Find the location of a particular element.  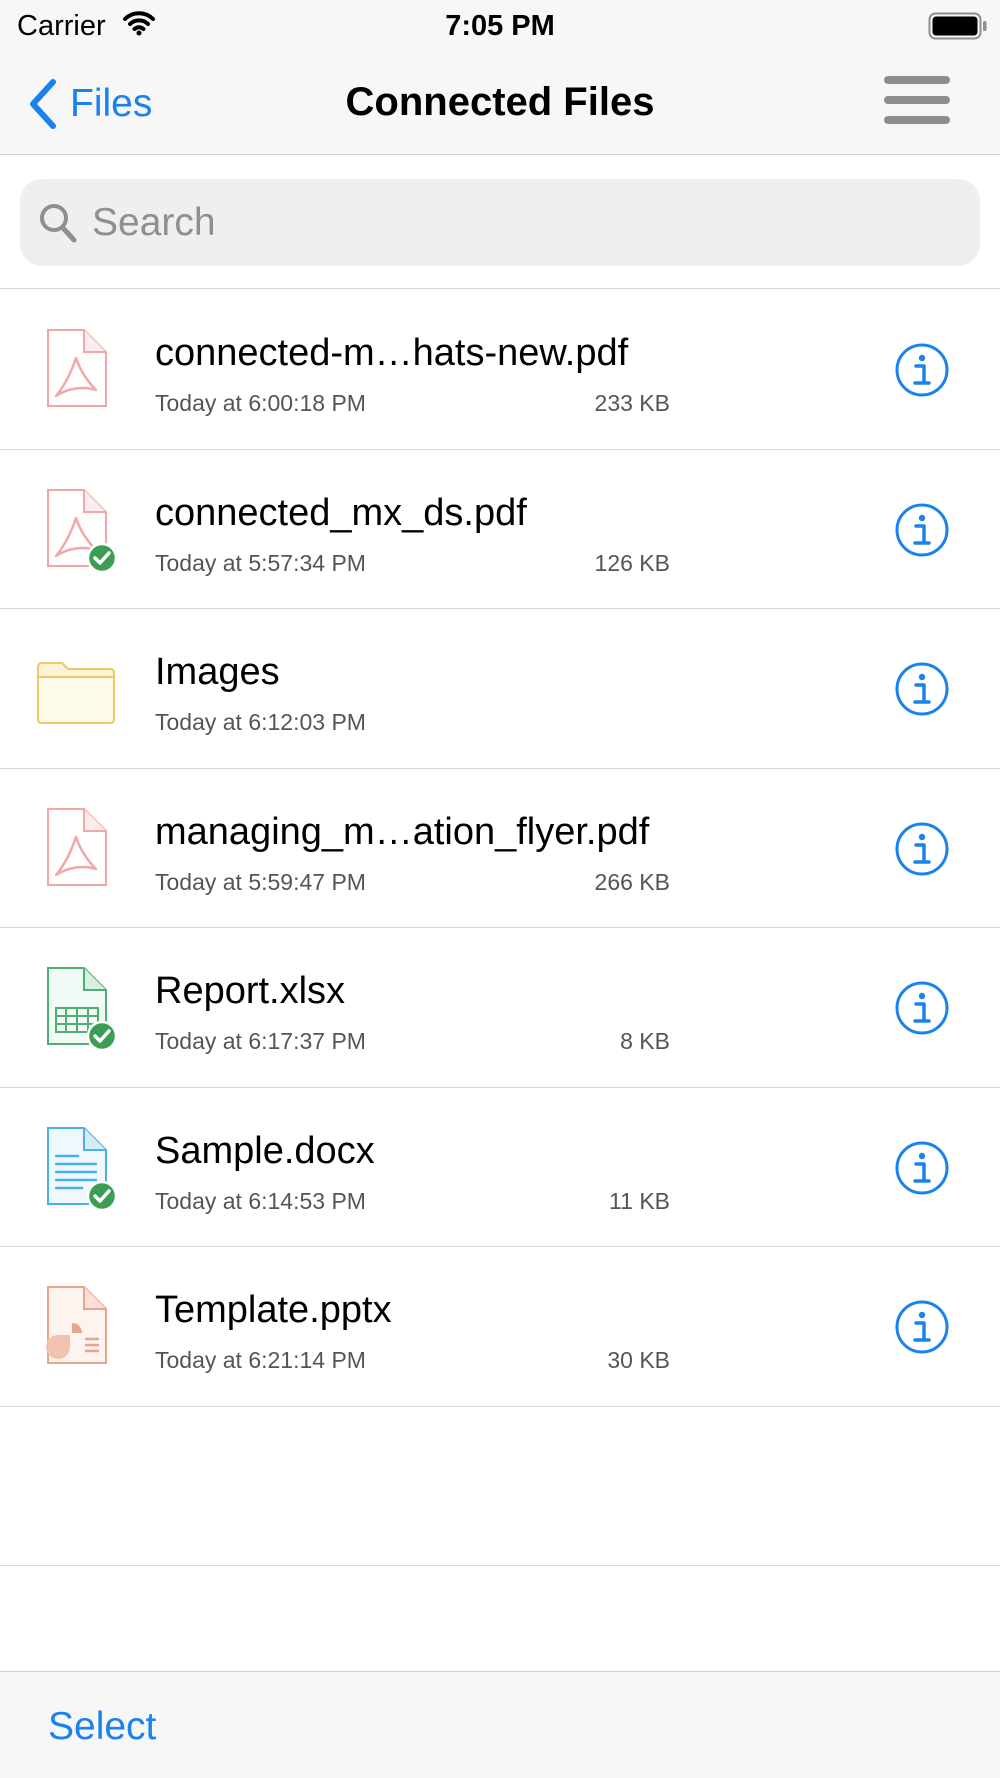

navigation-bar: Files Connected Files is located at coordinates (500, 103).